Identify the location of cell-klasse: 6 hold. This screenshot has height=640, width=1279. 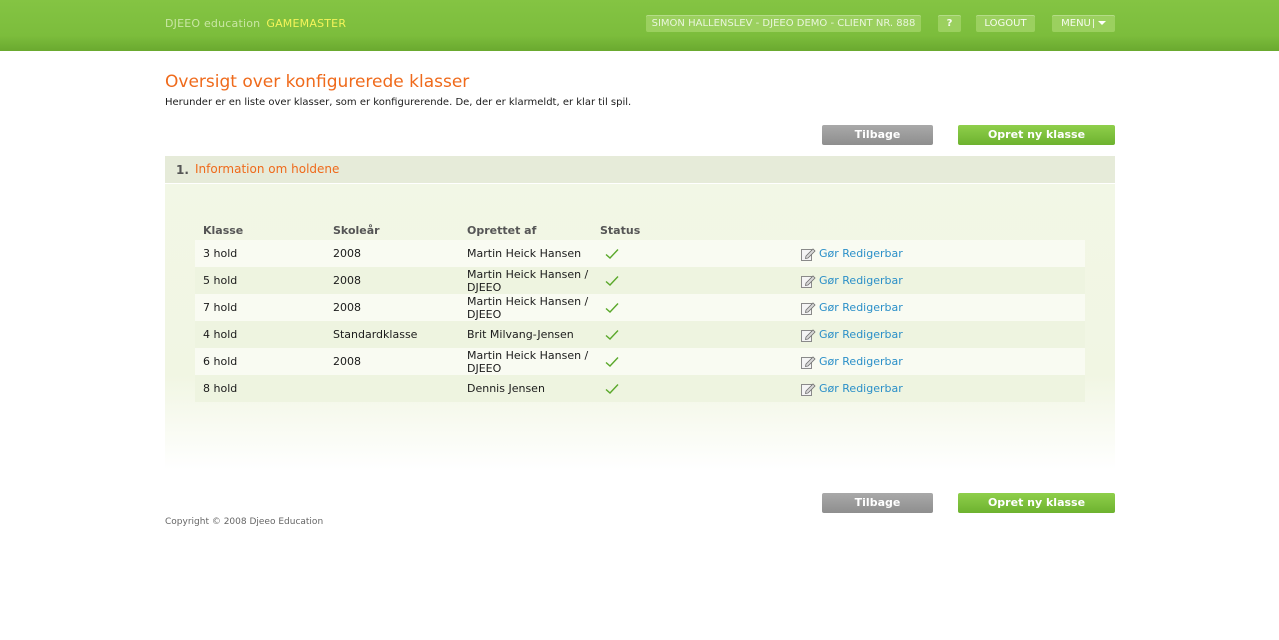
(220, 361).